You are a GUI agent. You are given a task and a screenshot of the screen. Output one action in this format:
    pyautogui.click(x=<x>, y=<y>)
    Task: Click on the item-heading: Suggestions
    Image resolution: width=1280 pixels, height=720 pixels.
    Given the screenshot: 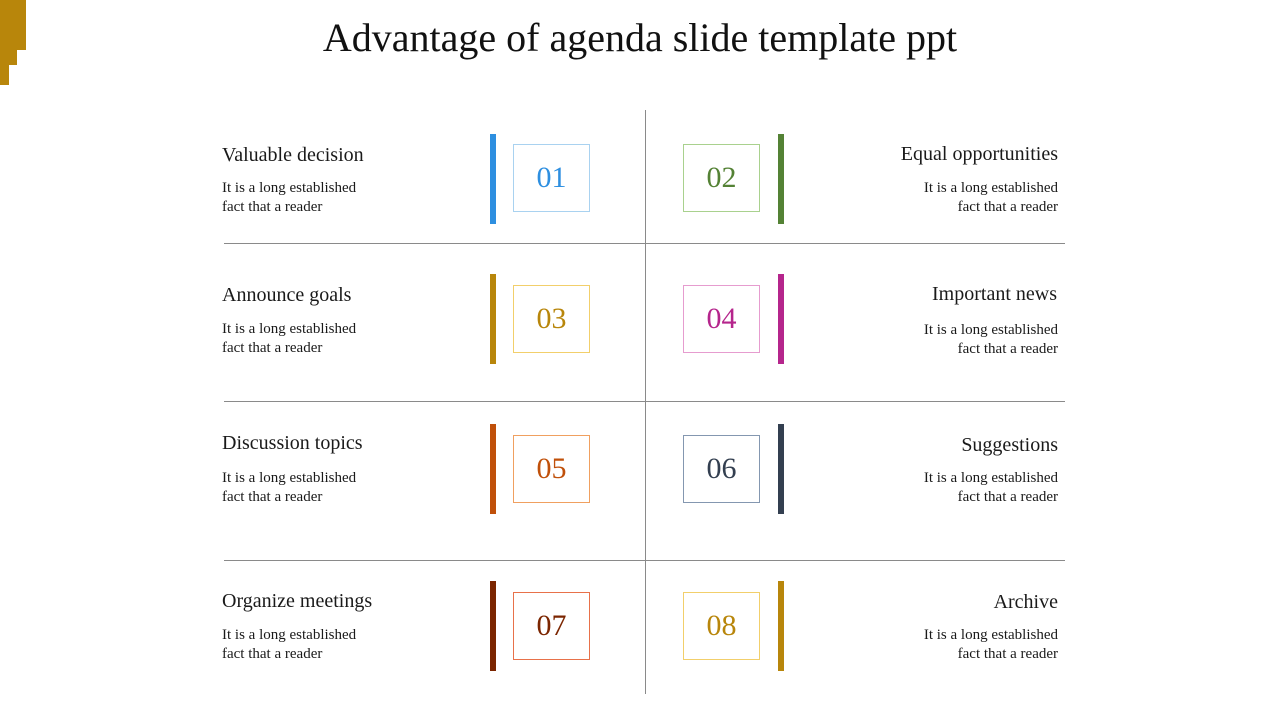 What is the action you would take?
    pyautogui.click(x=1009, y=445)
    